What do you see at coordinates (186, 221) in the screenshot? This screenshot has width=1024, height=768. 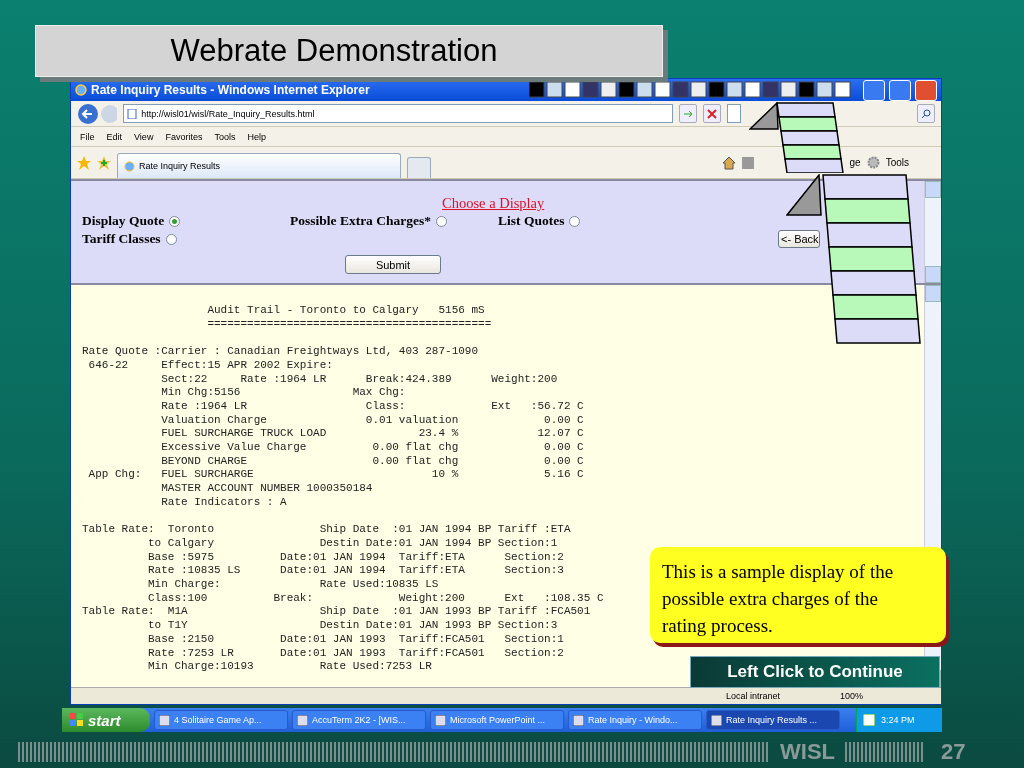 I see `radio-option: Display Quote` at bounding box center [186, 221].